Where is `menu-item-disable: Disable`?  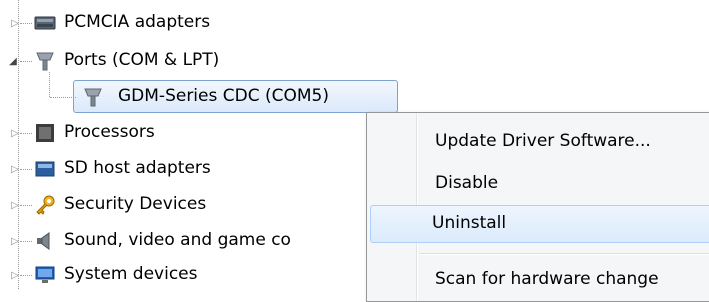 menu-item-disable: Disable is located at coordinates (539, 184).